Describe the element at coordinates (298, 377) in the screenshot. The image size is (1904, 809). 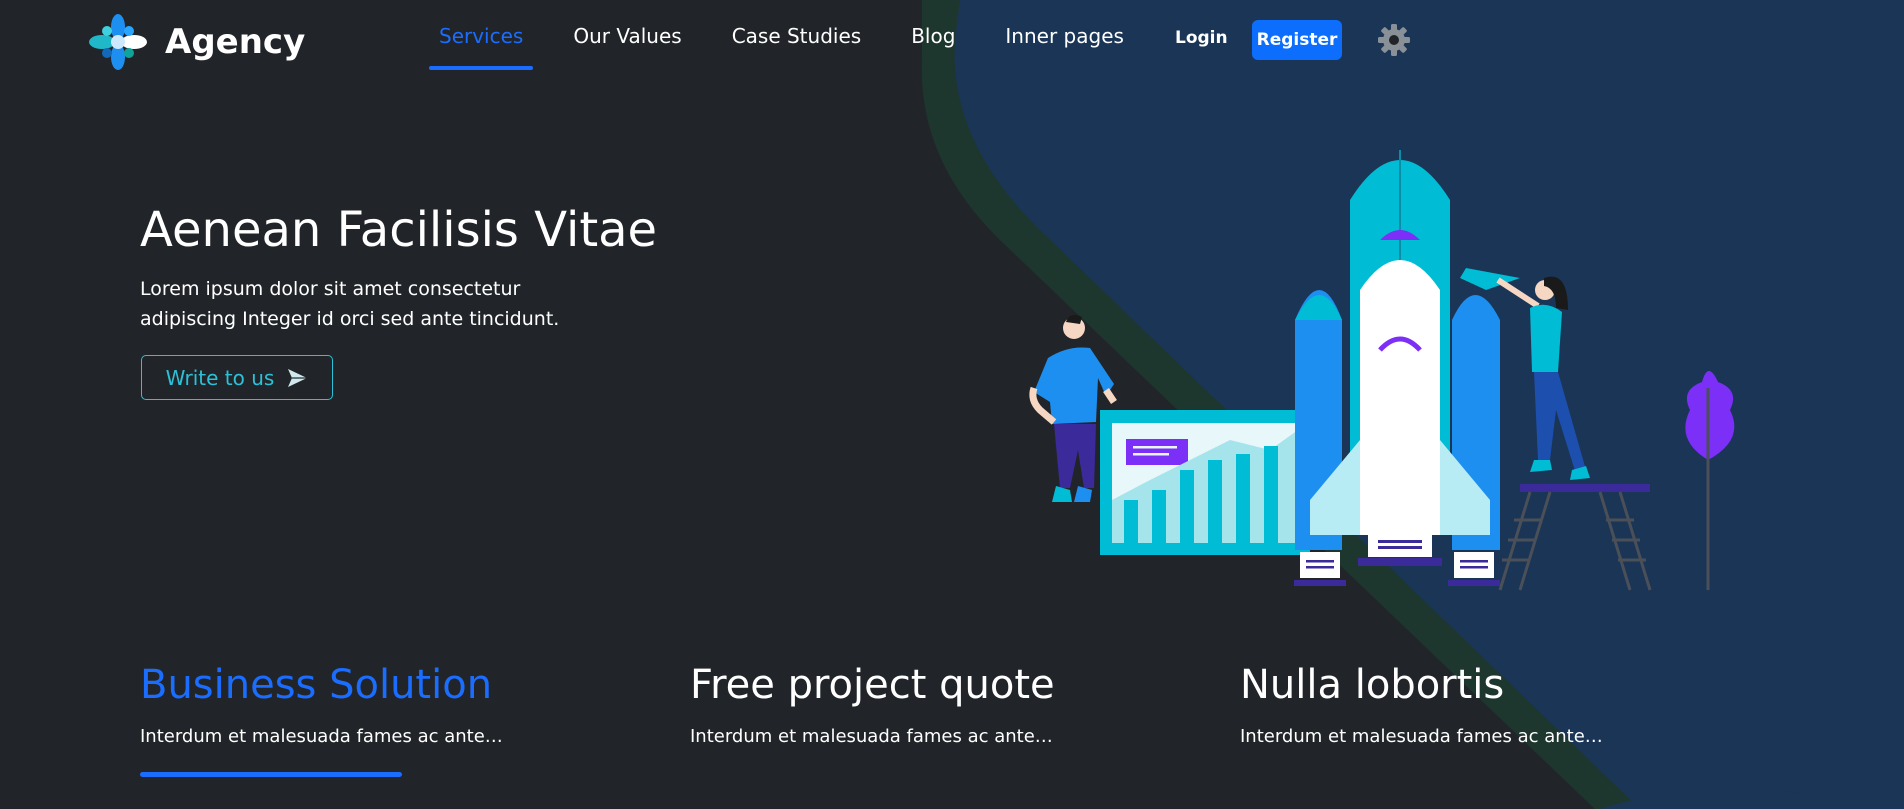
I see `send-icon` at that location.